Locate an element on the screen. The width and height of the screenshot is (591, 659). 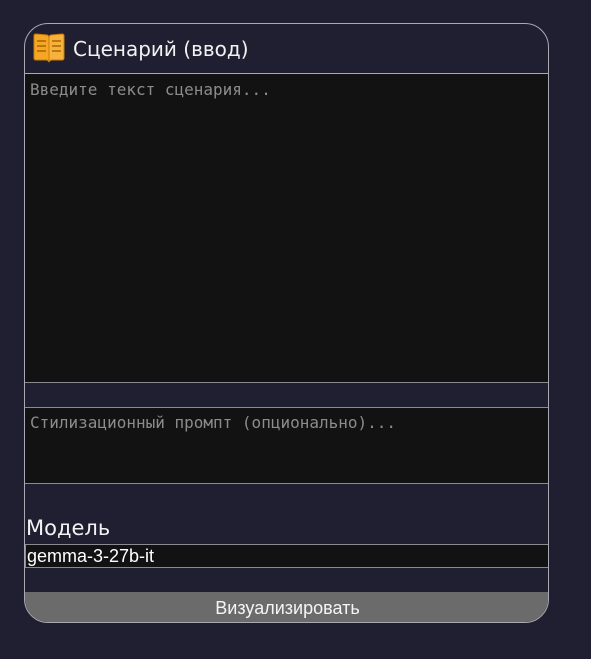
panel-header: Сценарий (ввод) is located at coordinates (286, 49).